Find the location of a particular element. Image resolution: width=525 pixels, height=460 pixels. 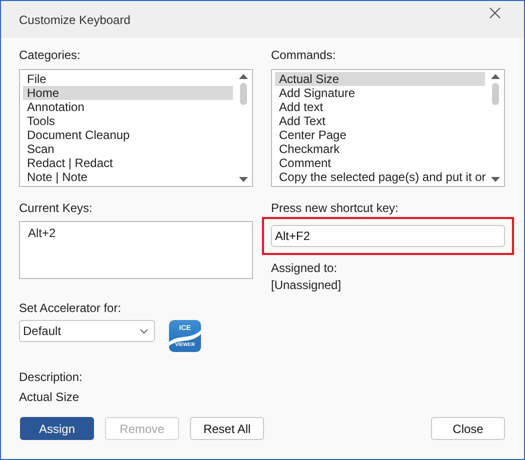

list-item: Annotation is located at coordinates (128, 107).